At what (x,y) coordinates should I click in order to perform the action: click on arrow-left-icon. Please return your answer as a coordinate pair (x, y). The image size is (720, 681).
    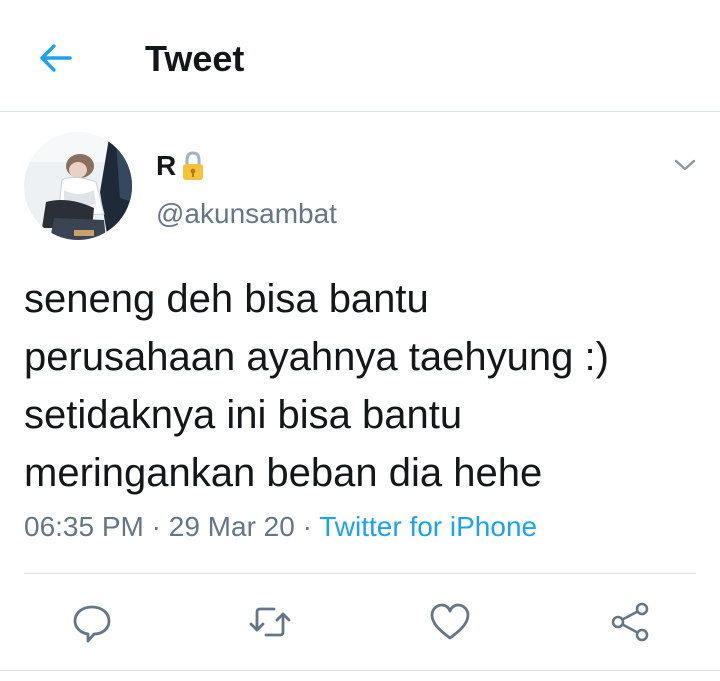
    Looking at the image, I should click on (56, 58).